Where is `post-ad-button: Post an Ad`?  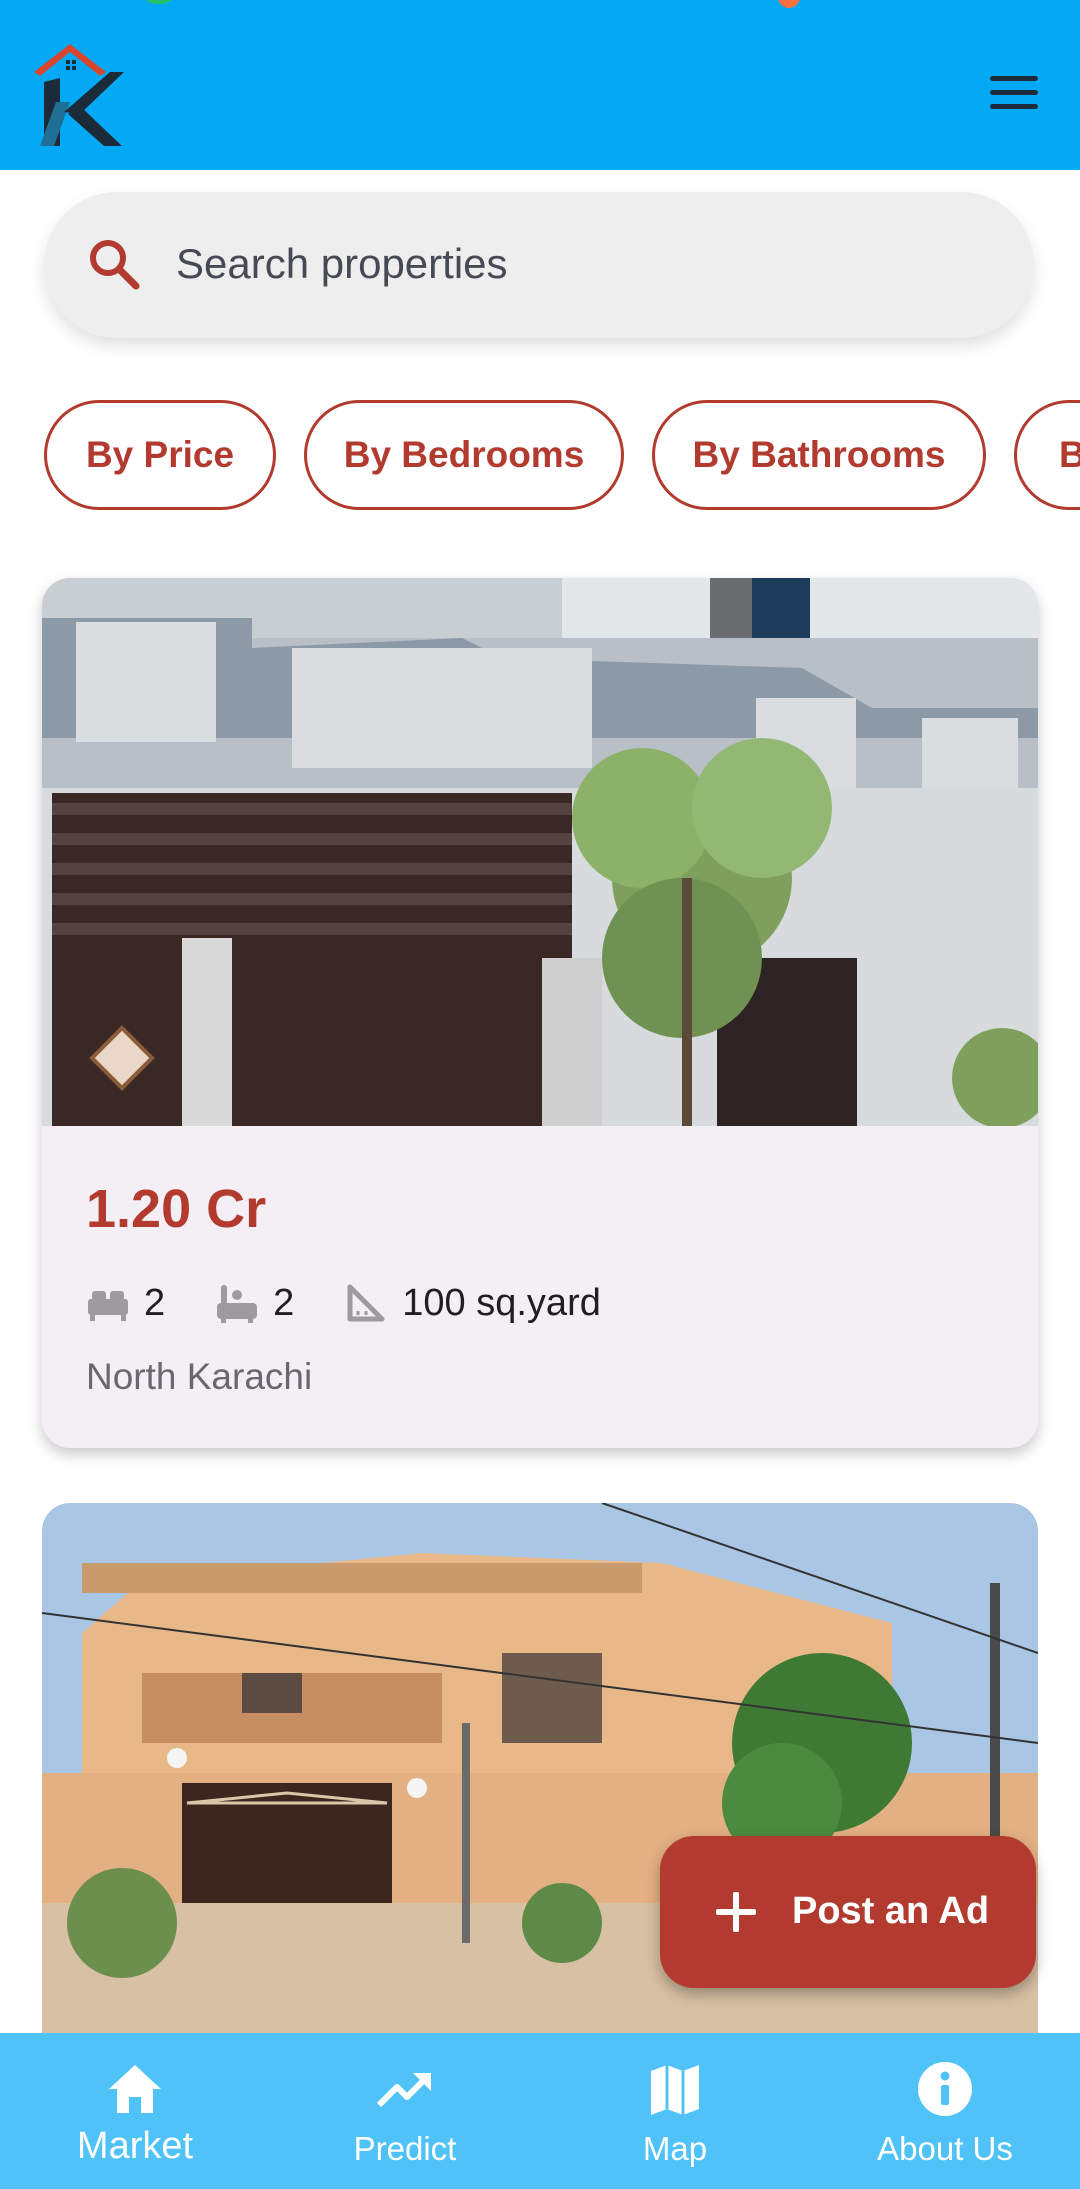 post-ad-button: Post an Ad is located at coordinates (848, 1912).